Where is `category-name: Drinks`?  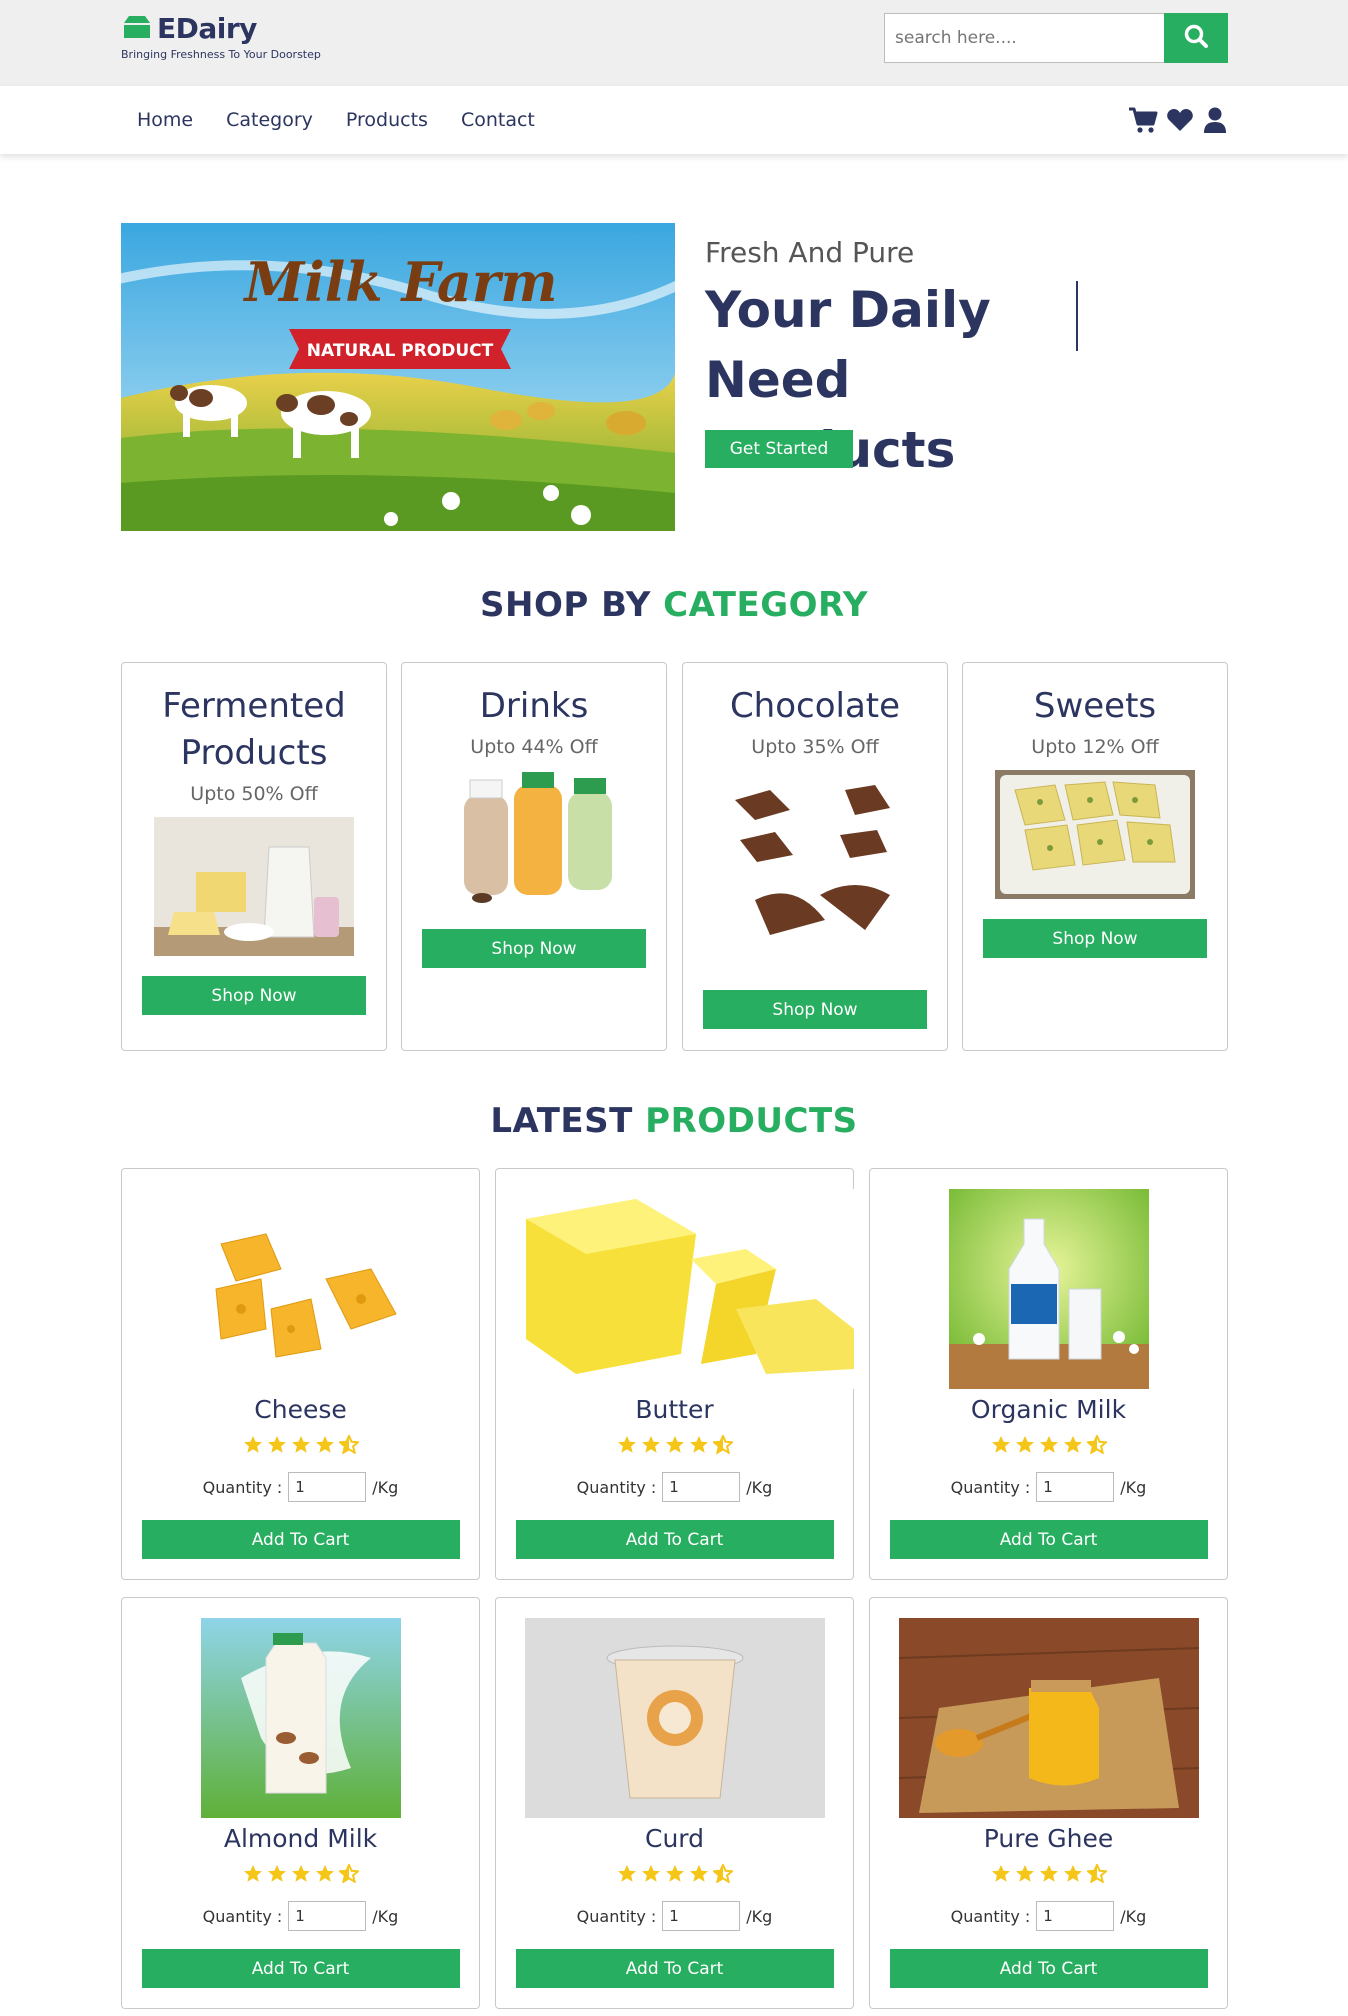
category-name: Drinks is located at coordinates (534, 706).